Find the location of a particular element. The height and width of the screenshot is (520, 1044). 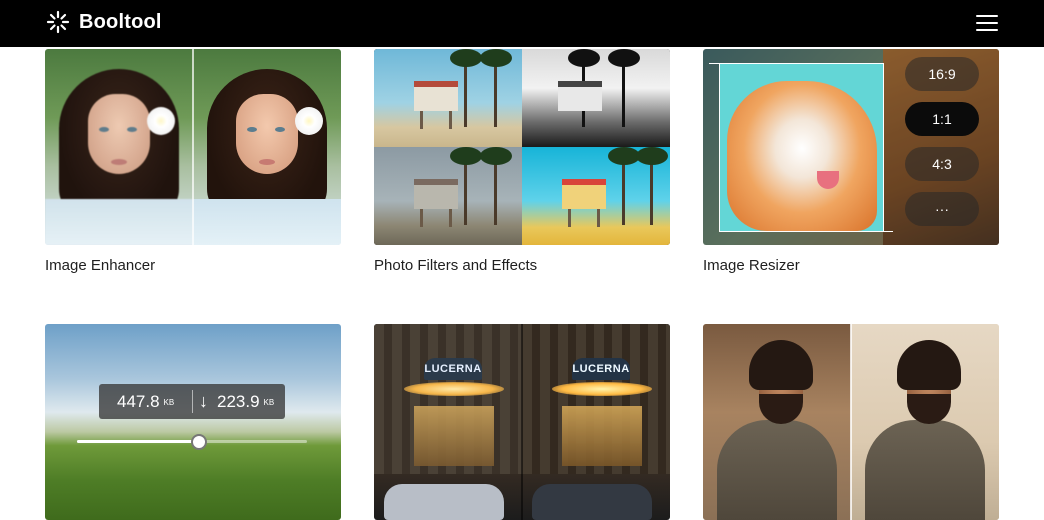

image-enhancer-preview is located at coordinates (193, 147).